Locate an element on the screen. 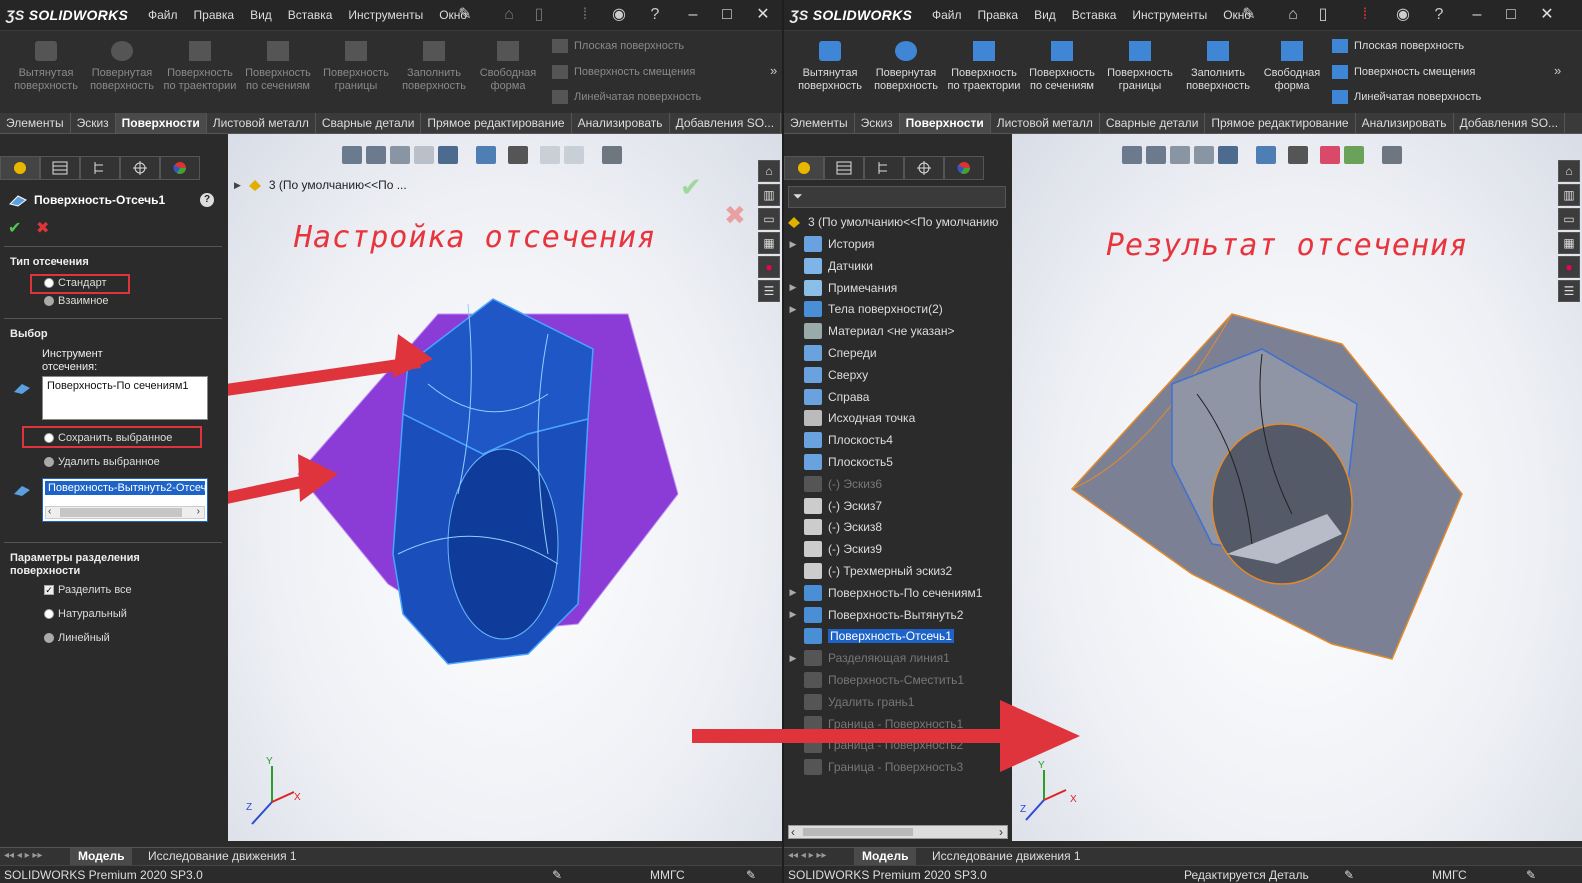 This screenshot has height=883, width=1582. tree-item: (-) Эскиз8 is located at coordinates (835, 527).